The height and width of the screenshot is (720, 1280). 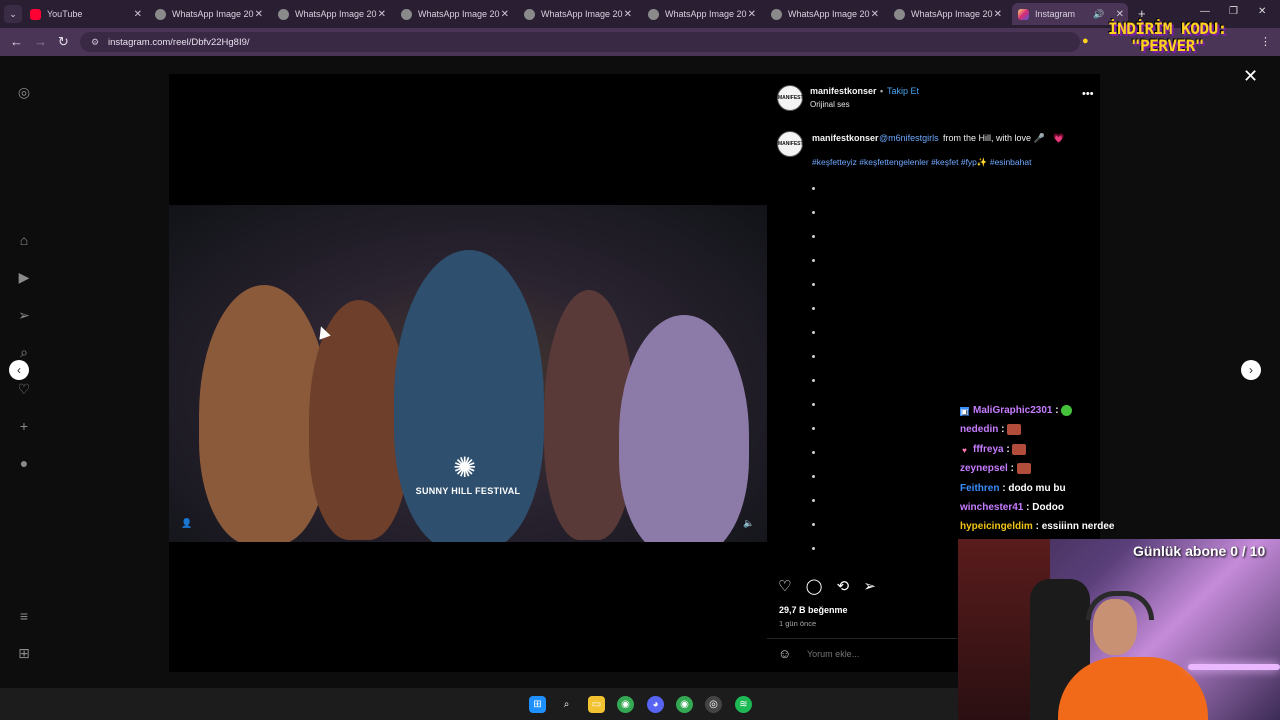 What do you see at coordinates (1098, 14) in the screenshot?
I see `speaker-icon: 🔊` at bounding box center [1098, 14].